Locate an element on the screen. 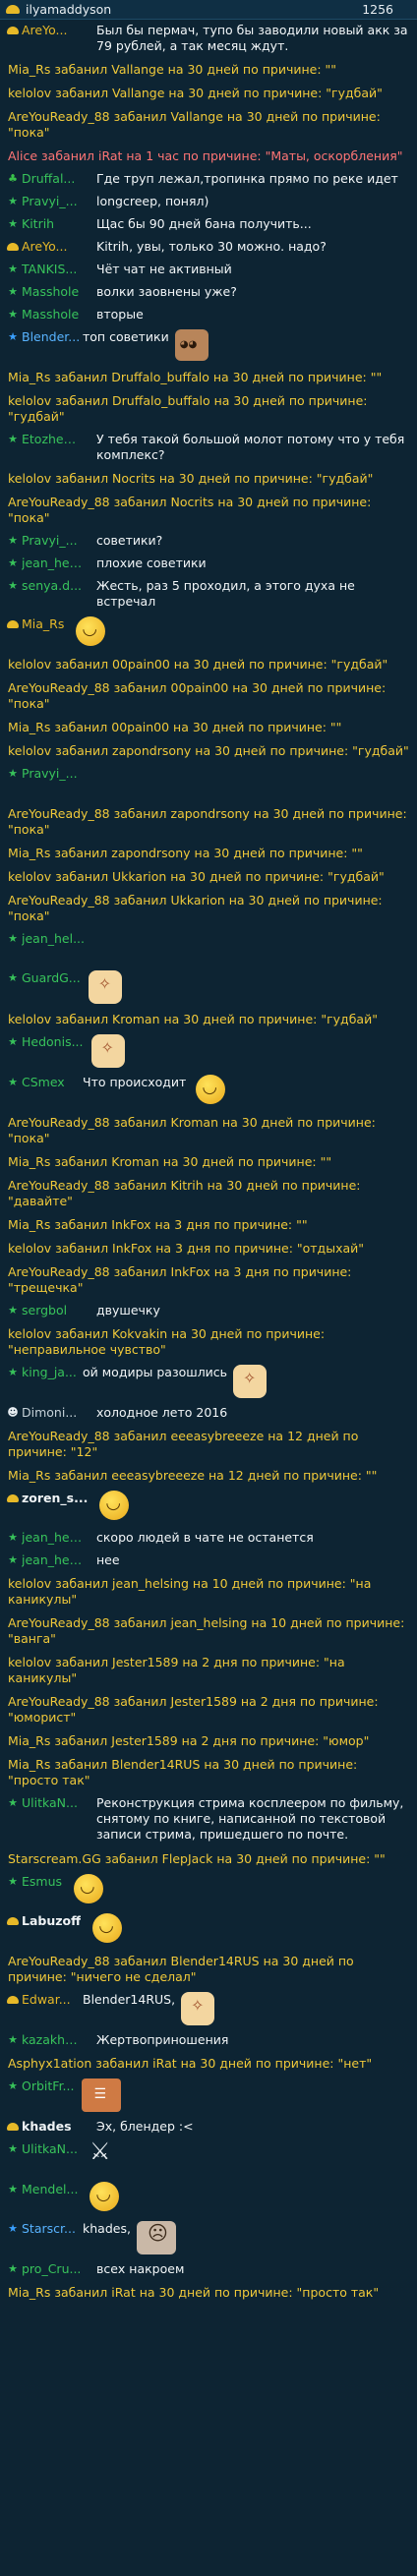  chat-message: pro_Cru... всех накроем is located at coordinates (208, 2269).